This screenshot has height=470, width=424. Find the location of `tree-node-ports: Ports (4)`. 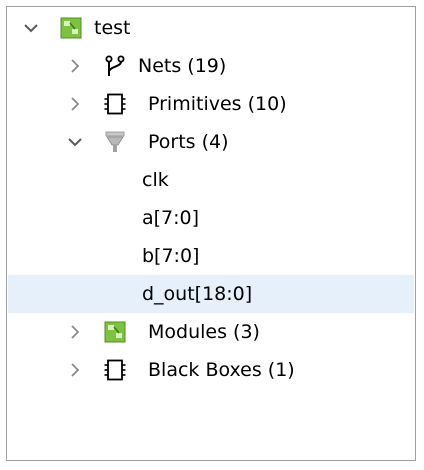

tree-node-ports: Ports (4) is located at coordinates (211, 142).